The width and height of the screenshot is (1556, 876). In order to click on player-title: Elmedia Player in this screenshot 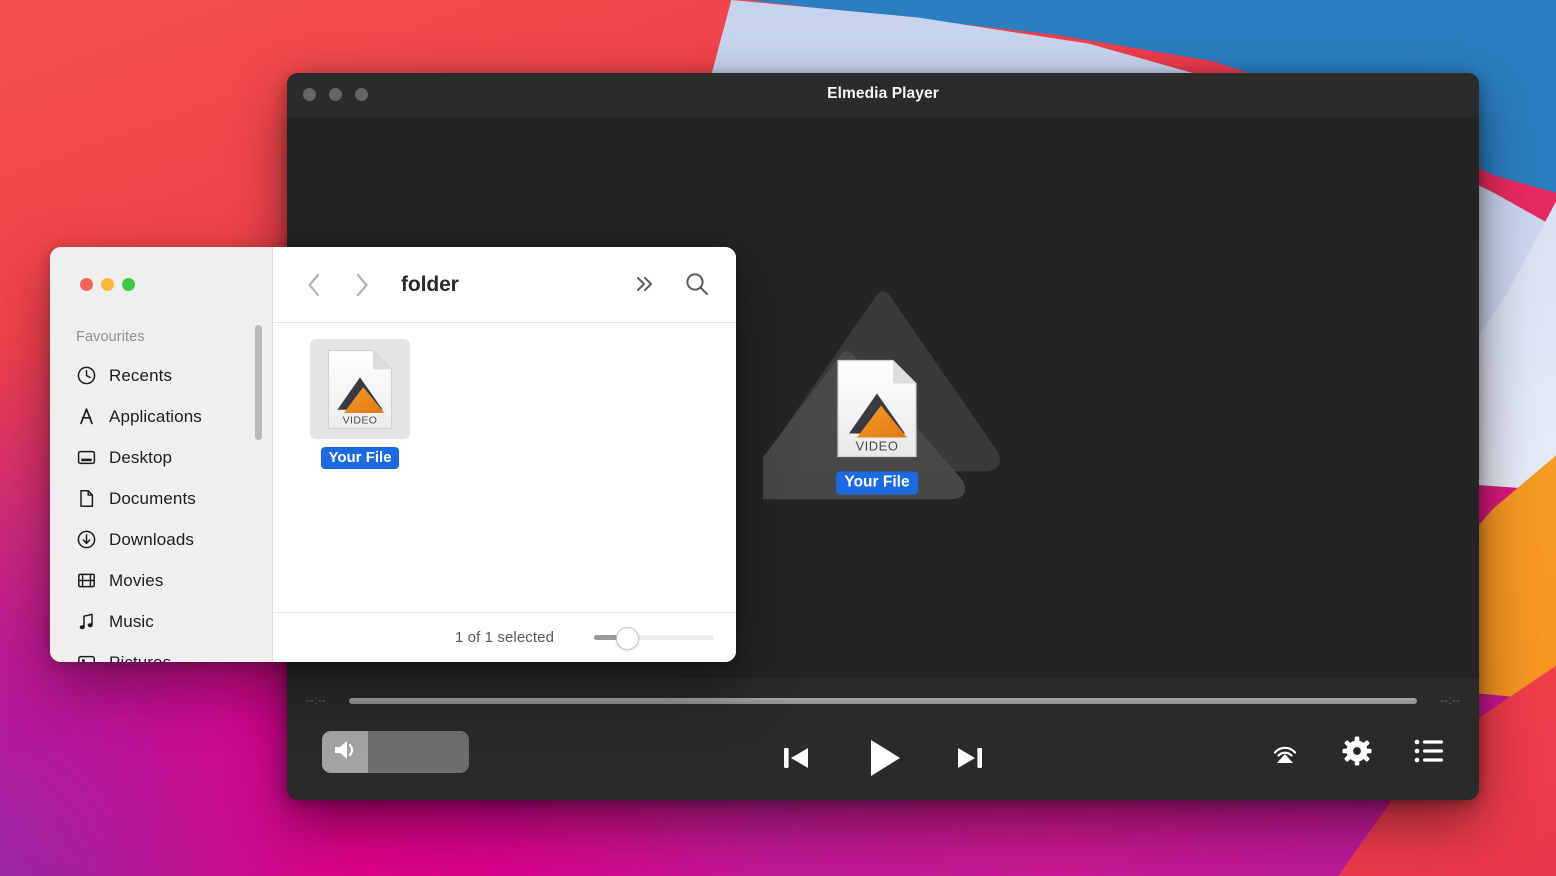, I will do `click(883, 93)`.